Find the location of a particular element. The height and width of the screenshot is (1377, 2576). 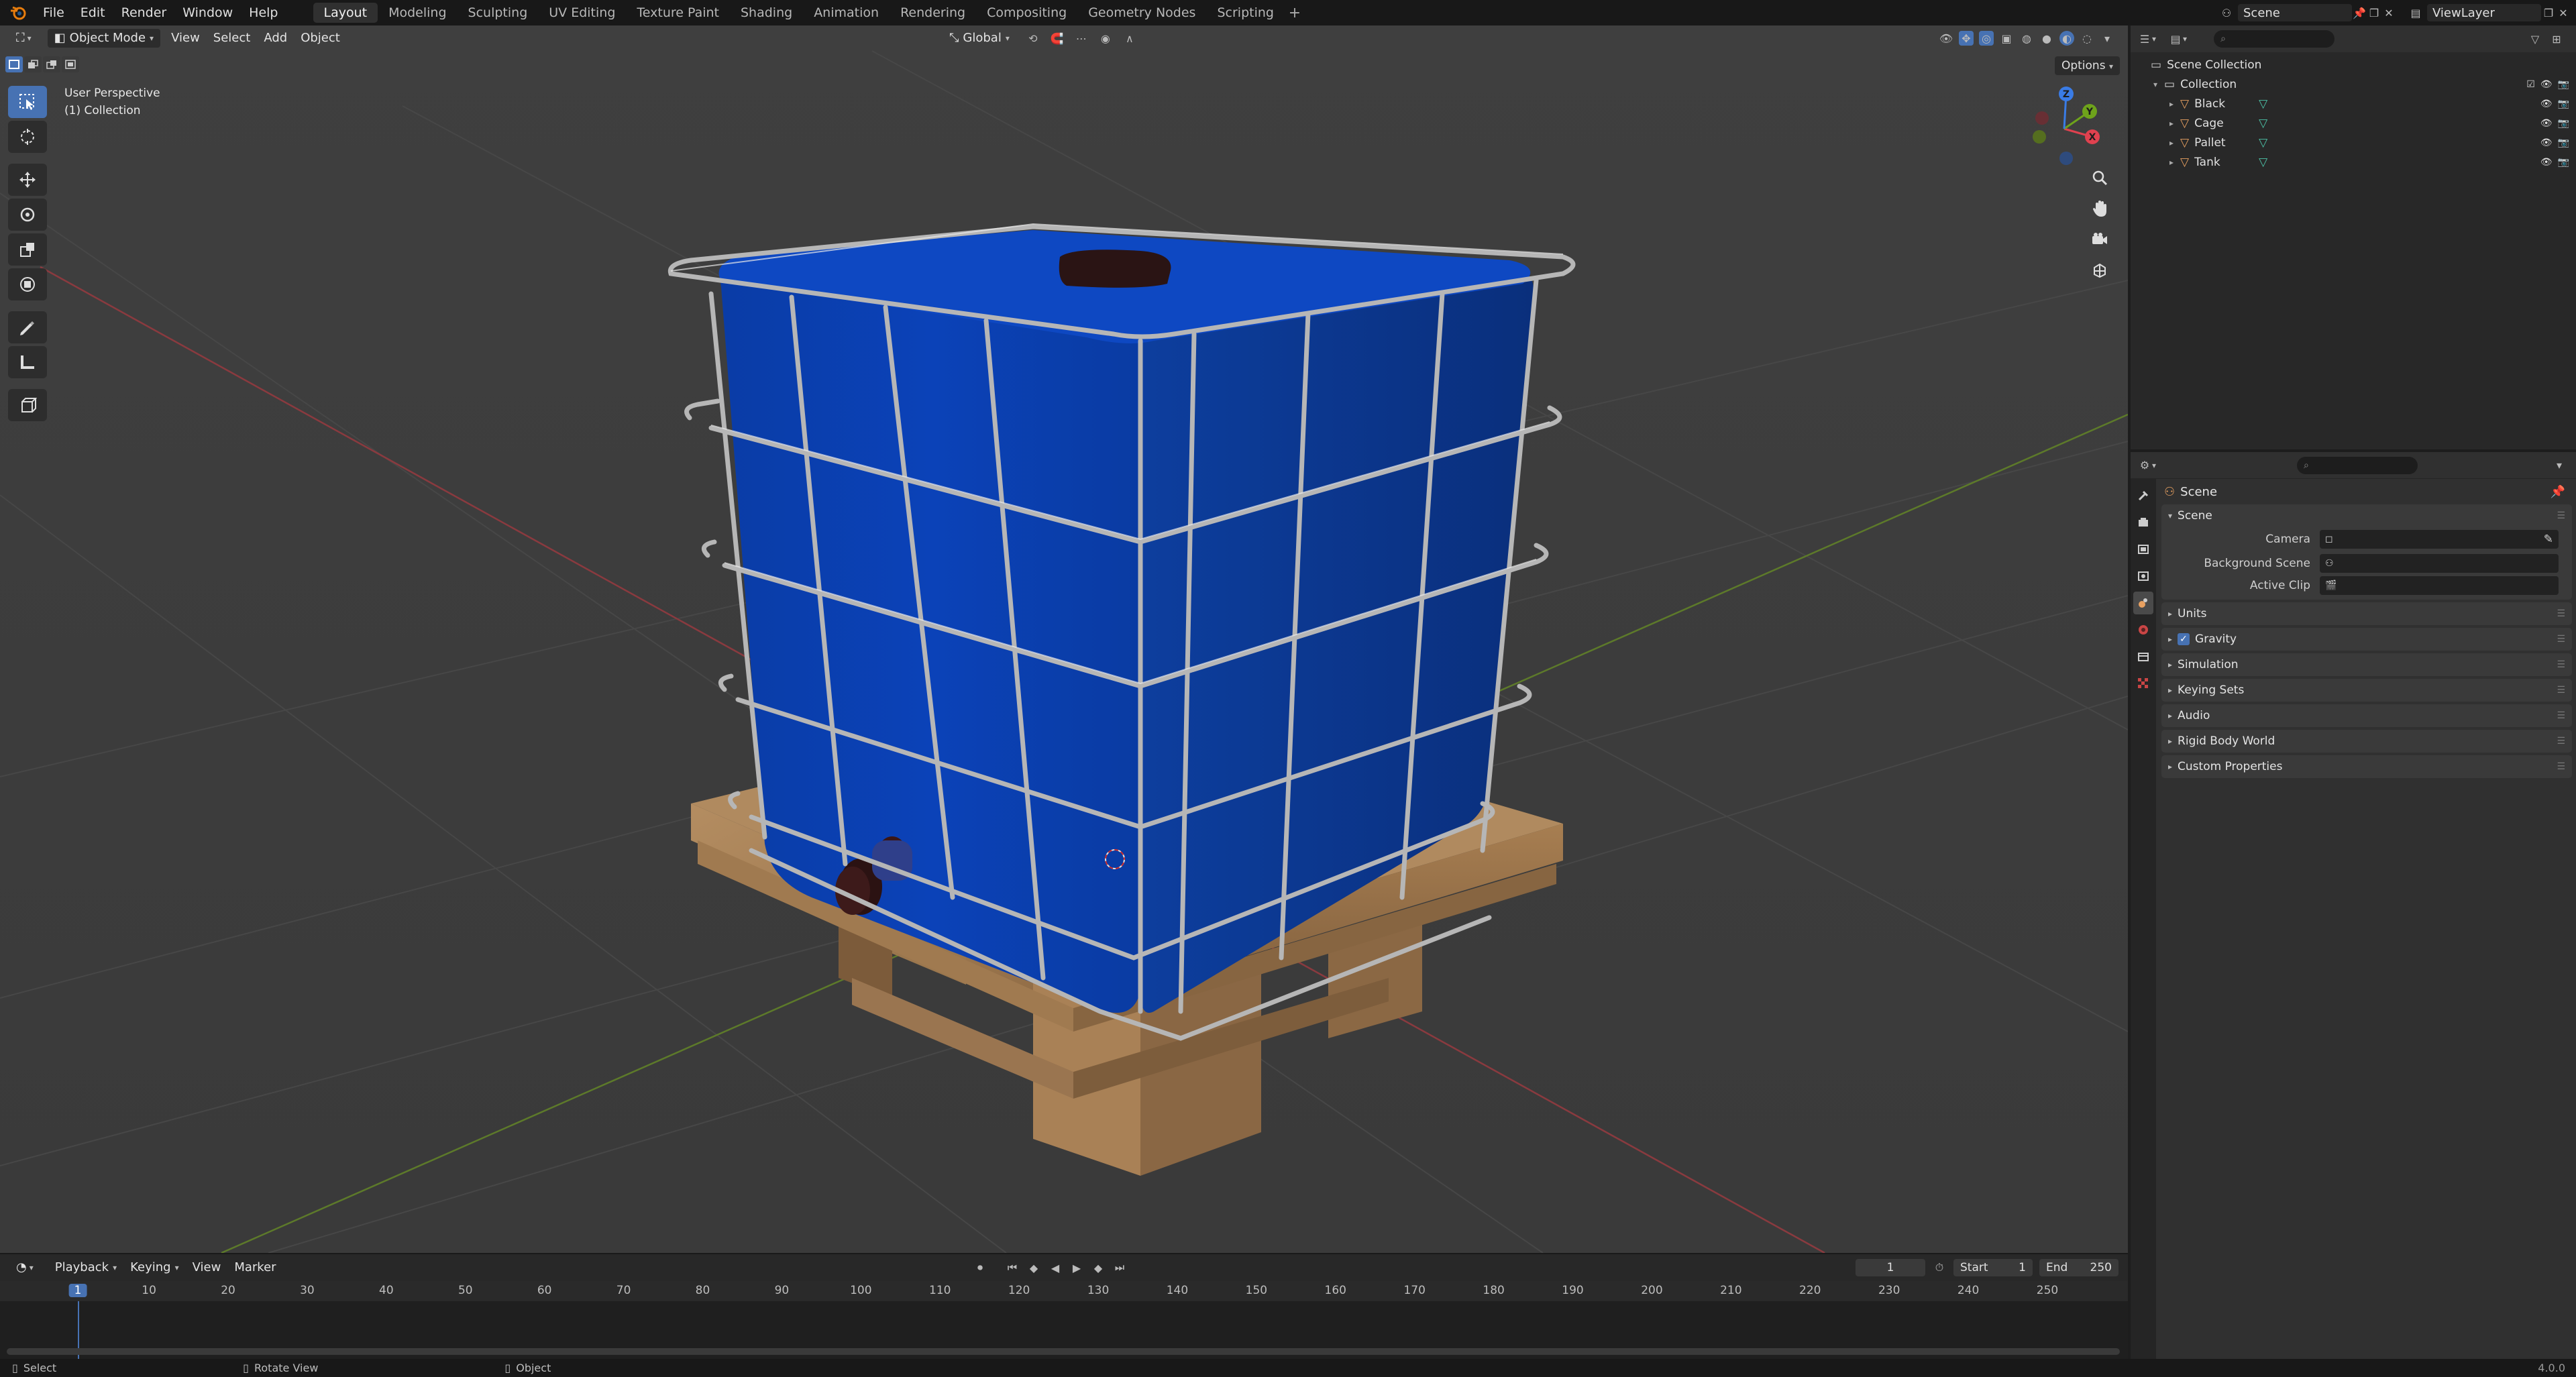

jump-start-icon: ⏮ is located at coordinates (1012, 1267).